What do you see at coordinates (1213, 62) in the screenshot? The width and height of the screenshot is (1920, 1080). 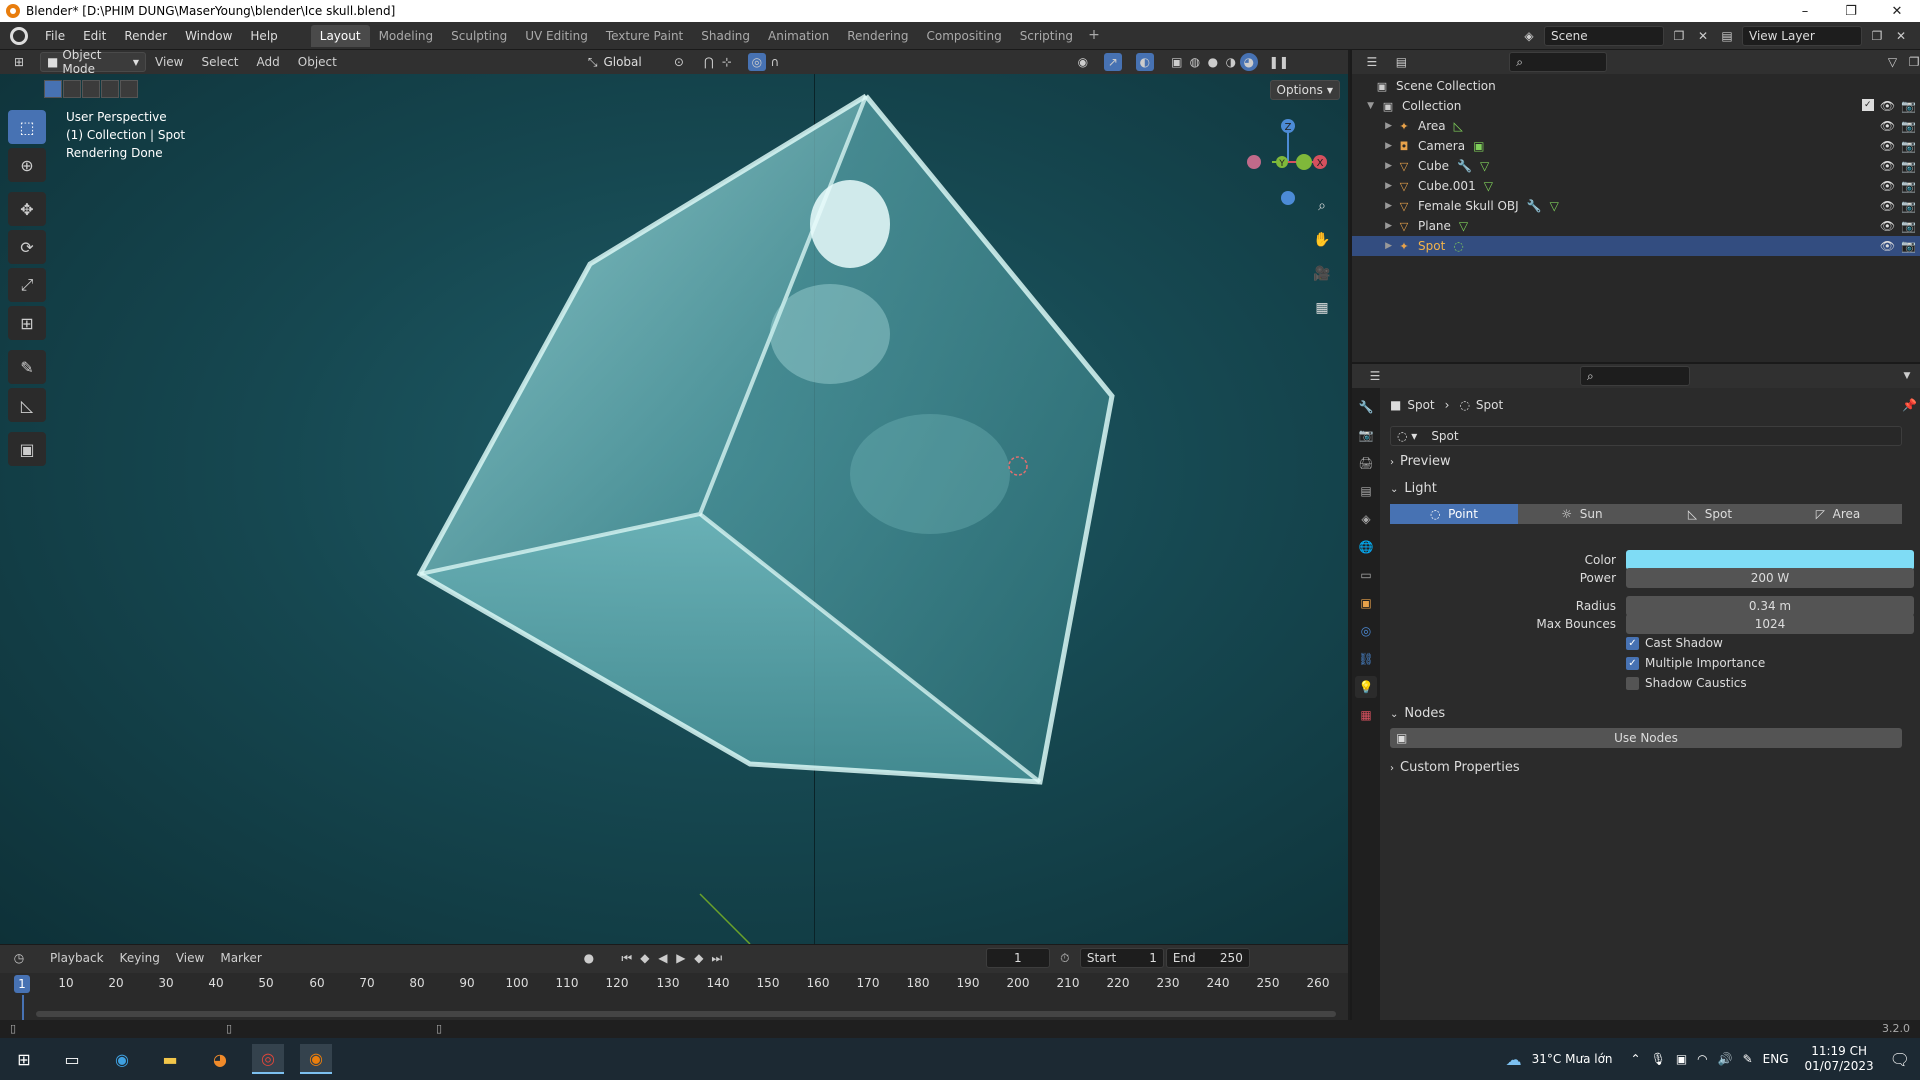 I see `solid-shading-icon: ●` at bounding box center [1213, 62].